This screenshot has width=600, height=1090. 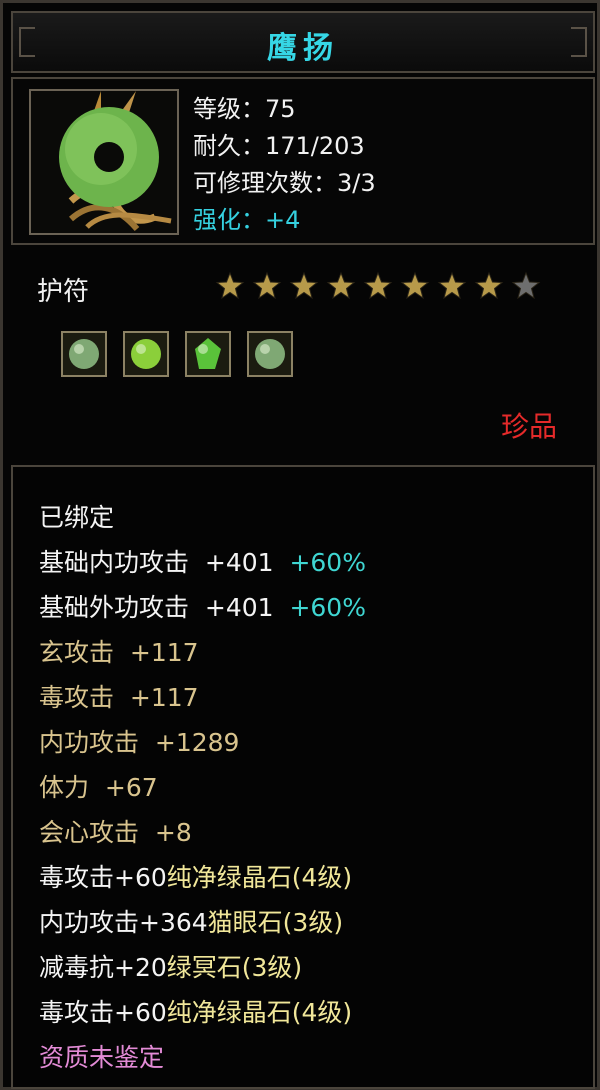 What do you see at coordinates (234, 967) in the screenshot?
I see `attribute-gem-name: 绿冥石(3级)` at bounding box center [234, 967].